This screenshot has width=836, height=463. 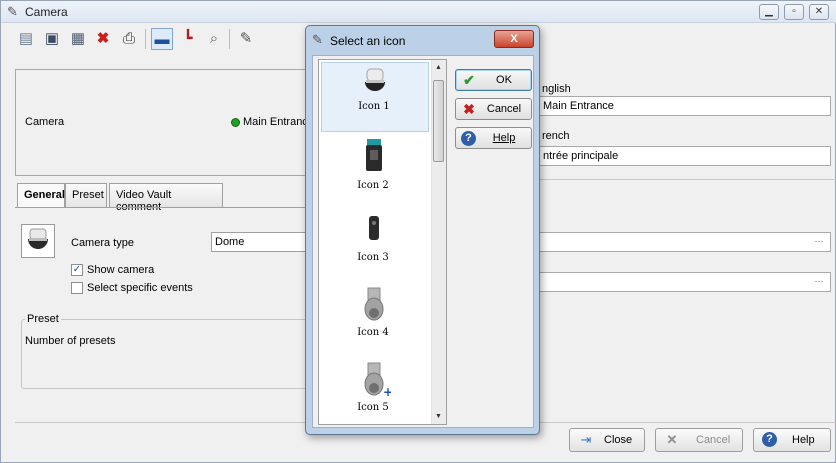 I want to click on icon-item-5: + Icon 5, so click(x=375, y=392).